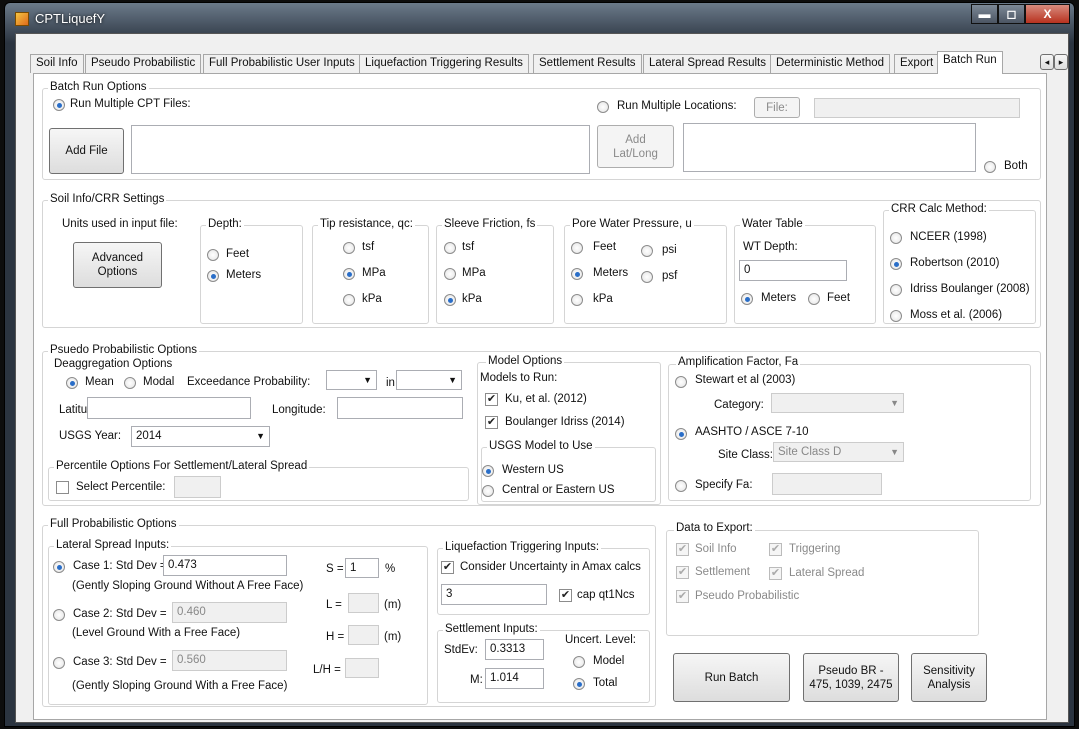 Image resolution: width=1079 pixels, height=729 pixels. Describe the element at coordinates (707, 63) in the screenshot. I see `tab-lateral-spread-results: Lateral Spread Results` at that location.